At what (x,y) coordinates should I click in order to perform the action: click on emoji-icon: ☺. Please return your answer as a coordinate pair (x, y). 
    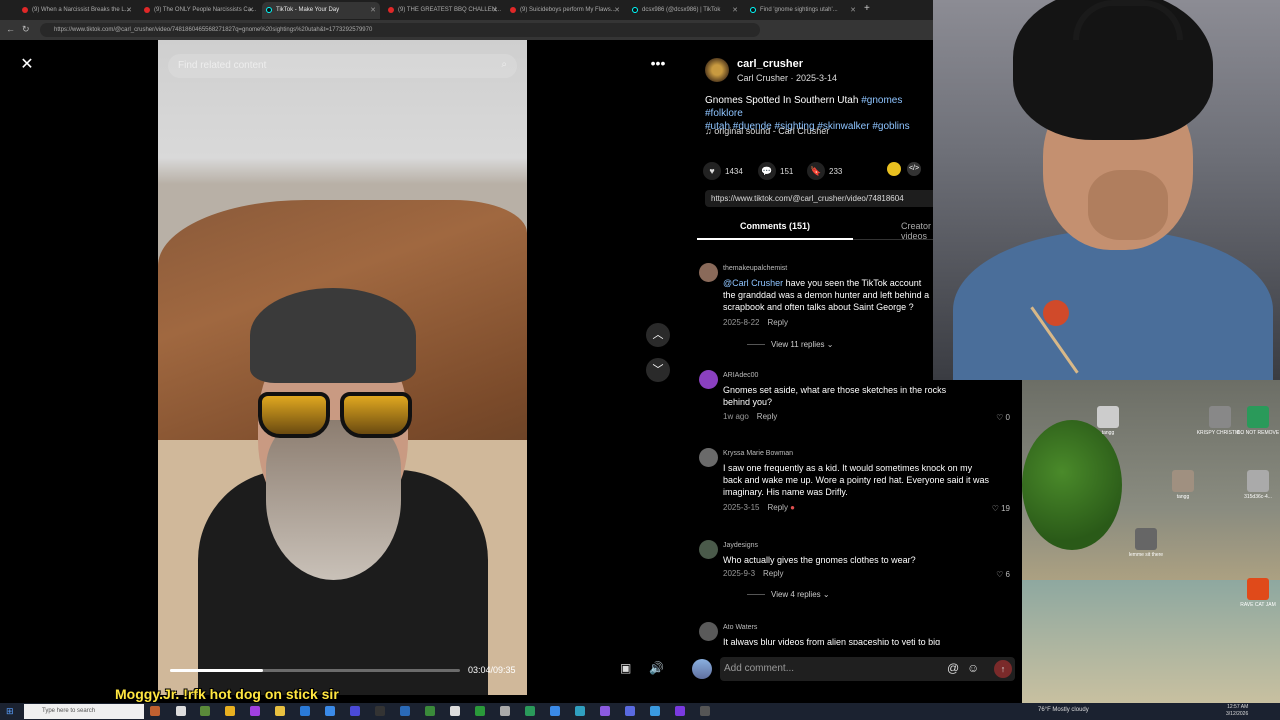
    Looking at the image, I should click on (973, 668).